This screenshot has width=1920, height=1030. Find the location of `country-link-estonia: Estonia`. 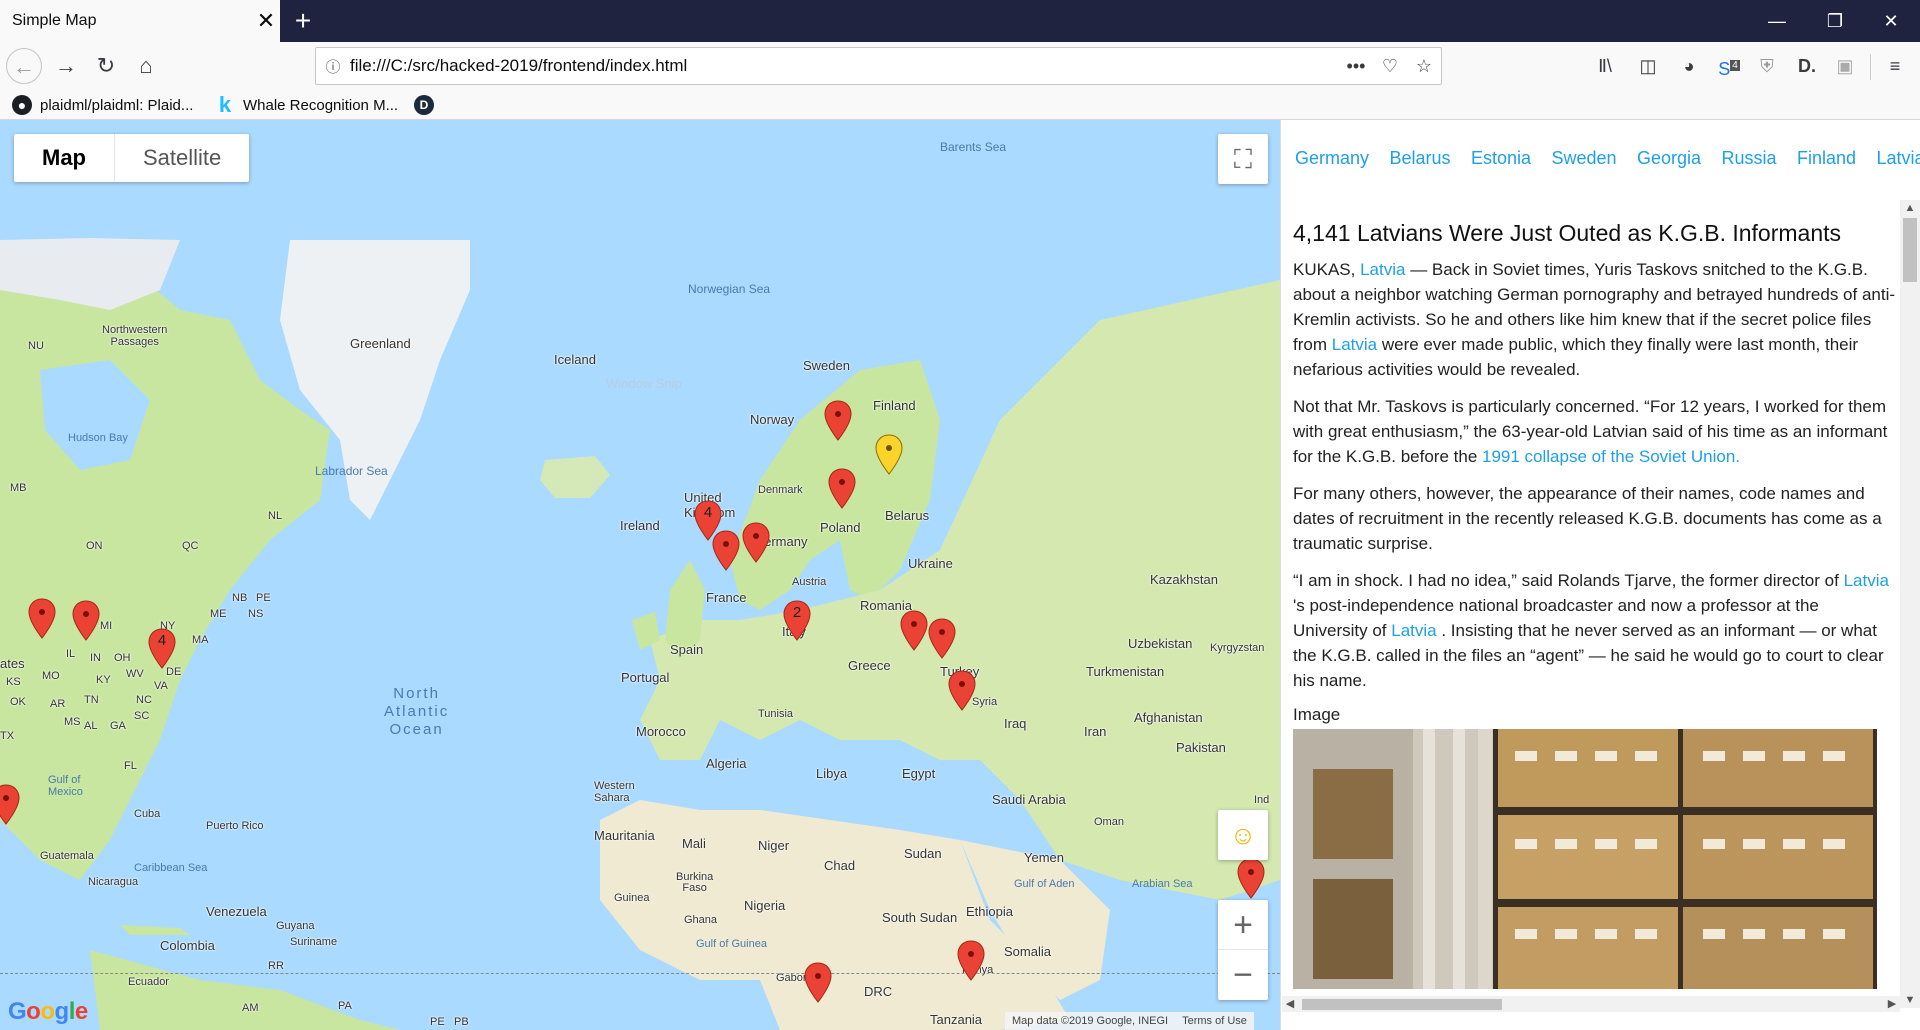

country-link-estonia: Estonia is located at coordinates (1501, 158).